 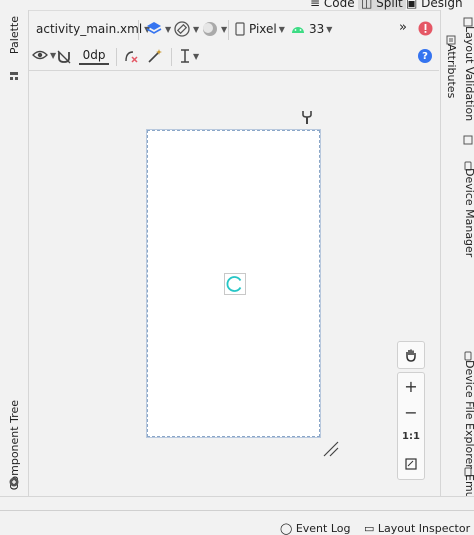 What do you see at coordinates (240, 29) in the screenshot?
I see `phone-icon` at bounding box center [240, 29].